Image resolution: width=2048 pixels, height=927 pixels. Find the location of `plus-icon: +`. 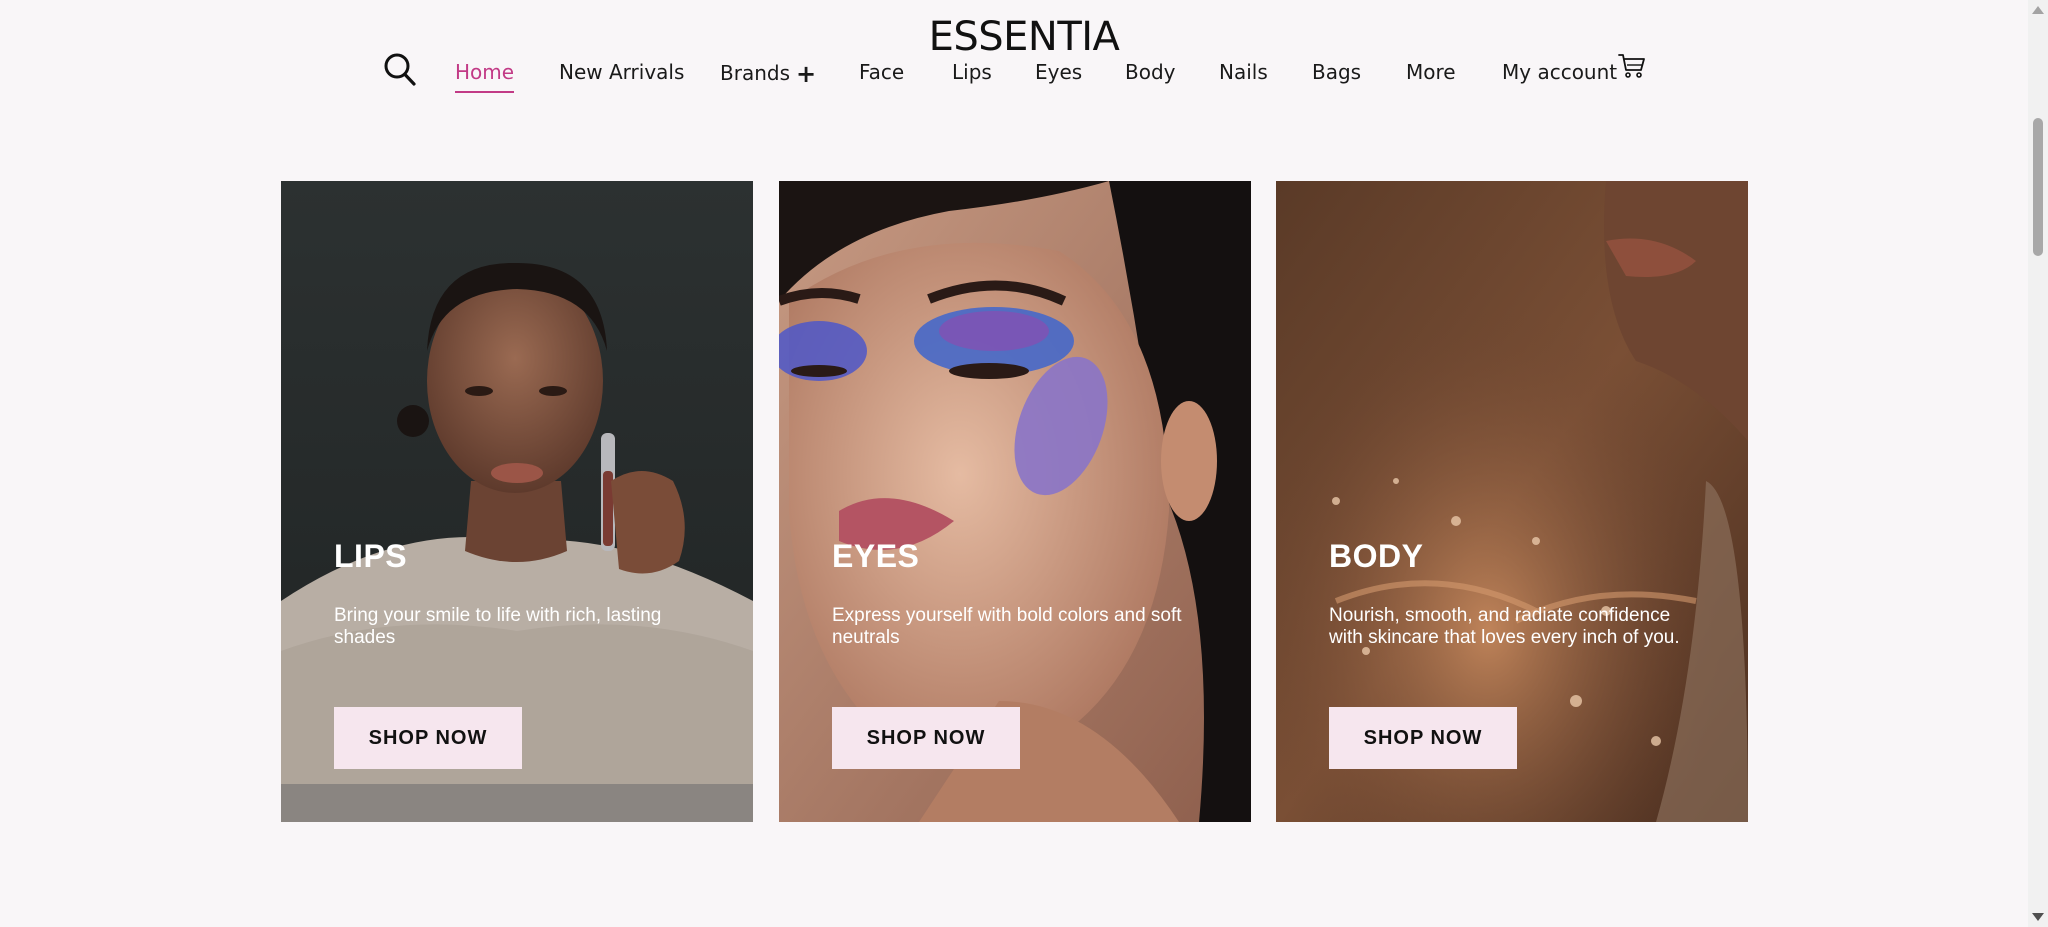

plus-icon: + is located at coordinates (806, 74).